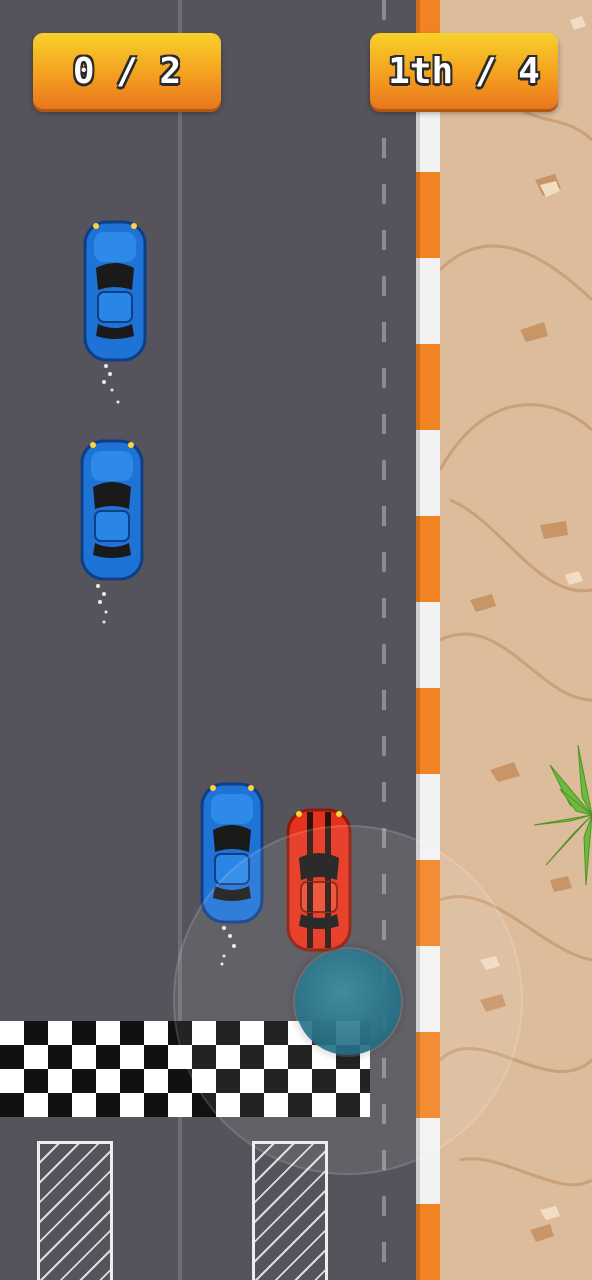 This screenshot has width=592, height=1280. What do you see at coordinates (562, 815) in the screenshot?
I see `palm-plant-icon` at bounding box center [562, 815].